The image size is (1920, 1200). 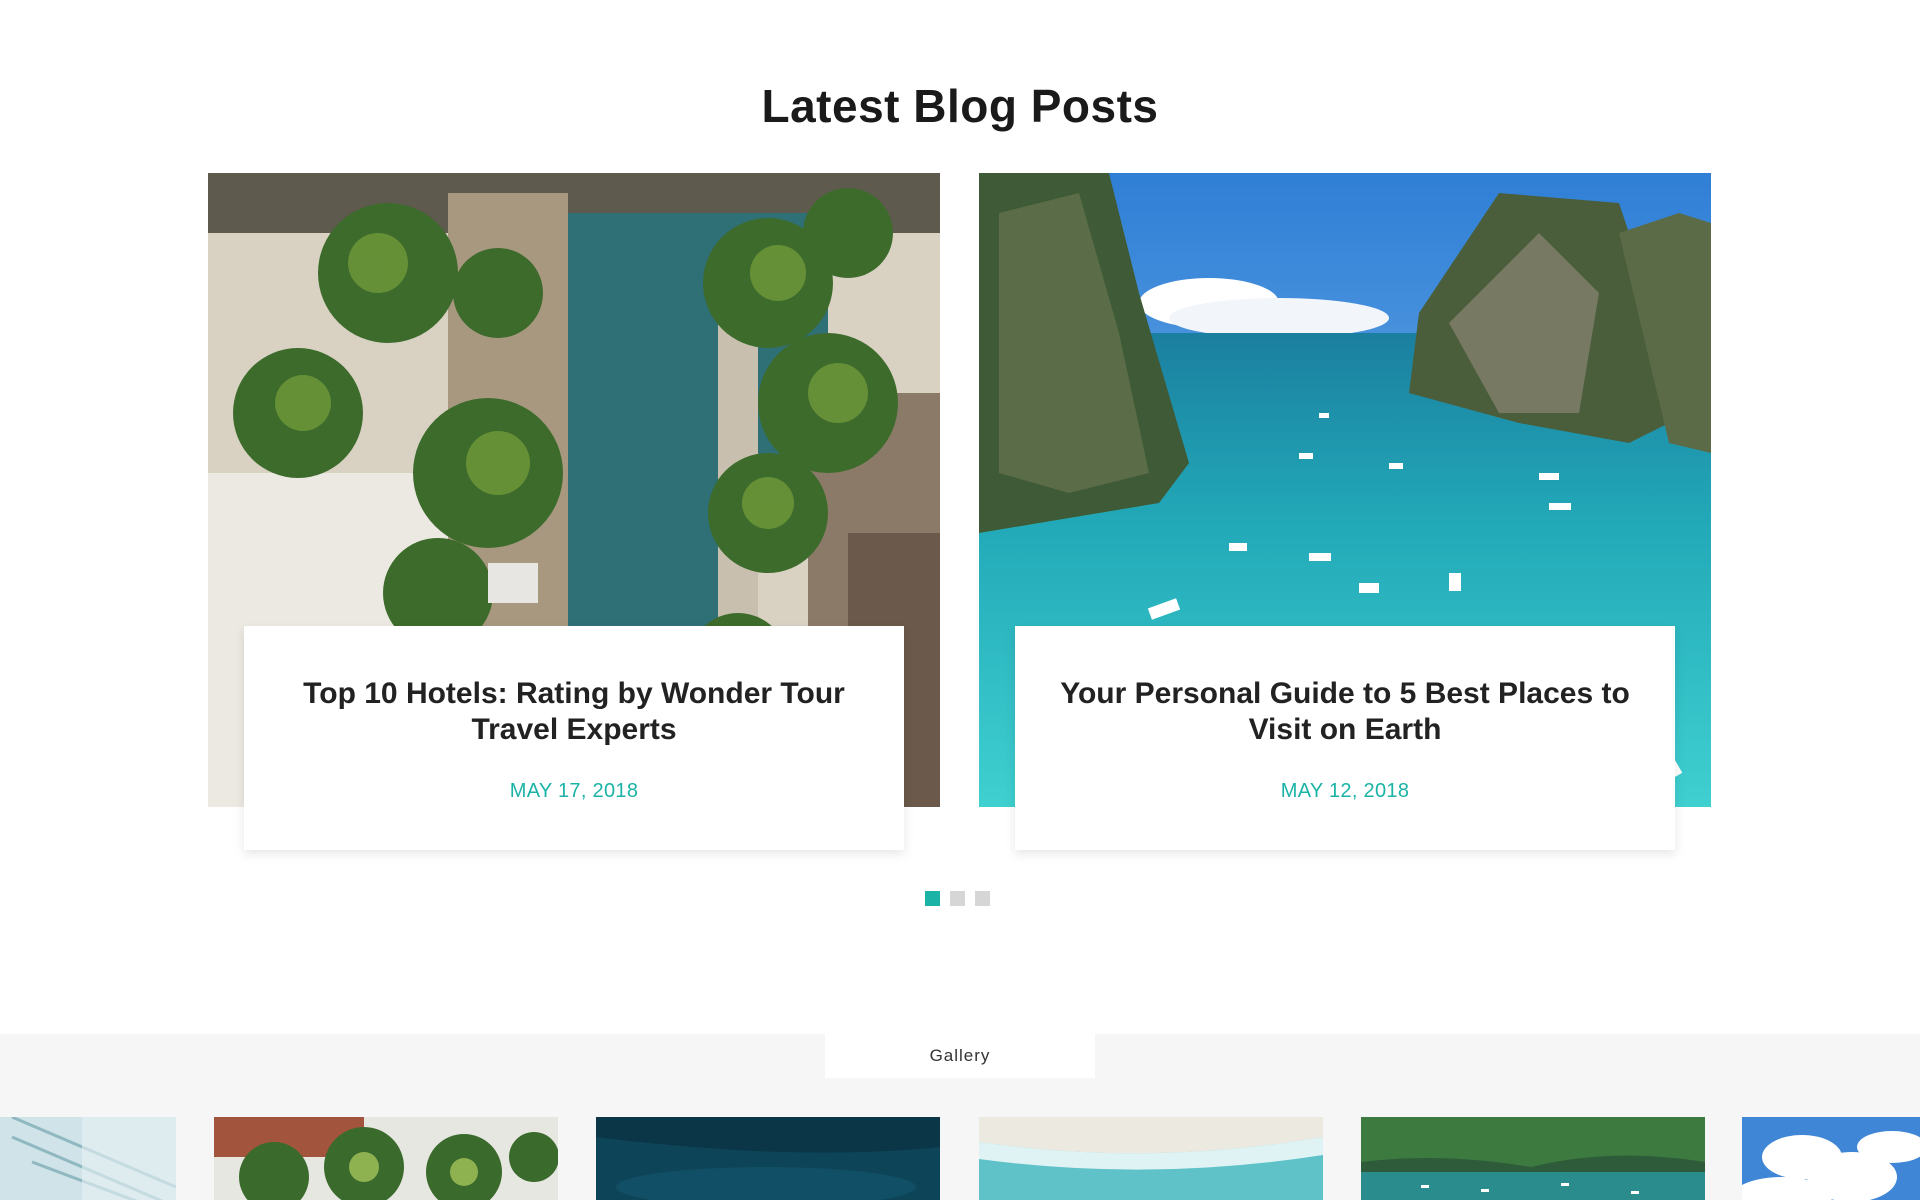 I want to click on post-date: MAY 17, 2018, so click(x=574, y=791).